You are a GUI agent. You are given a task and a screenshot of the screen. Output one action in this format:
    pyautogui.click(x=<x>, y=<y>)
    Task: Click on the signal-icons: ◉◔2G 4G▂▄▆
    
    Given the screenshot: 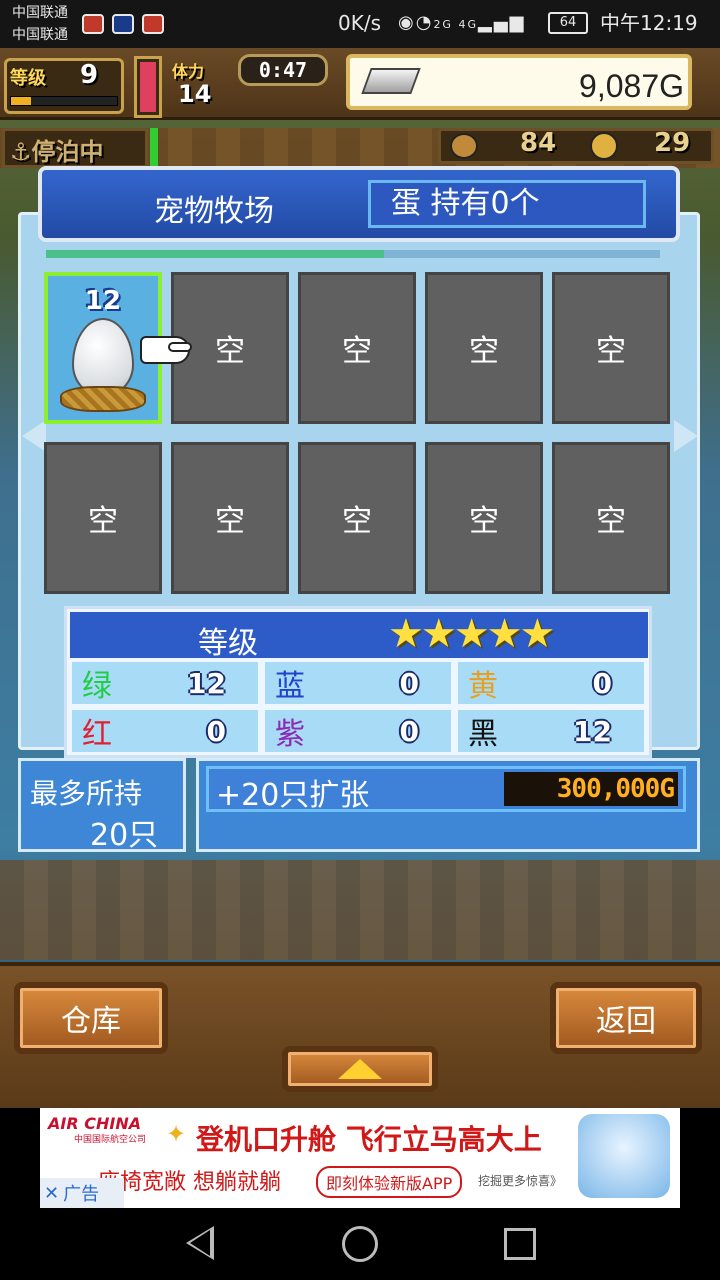 What is the action you would take?
    pyautogui.click(x=462, y=22)
    